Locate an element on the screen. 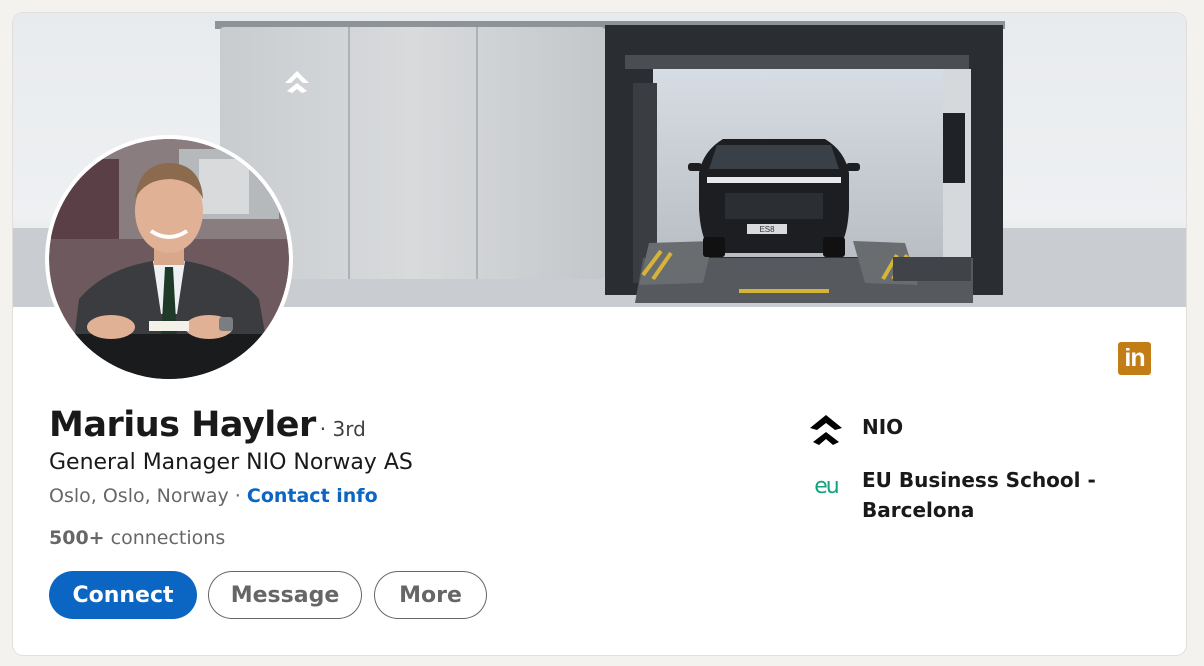  location-row: Oslo, Oslo, Norway · Contact info is located at coordinates (213, 496).